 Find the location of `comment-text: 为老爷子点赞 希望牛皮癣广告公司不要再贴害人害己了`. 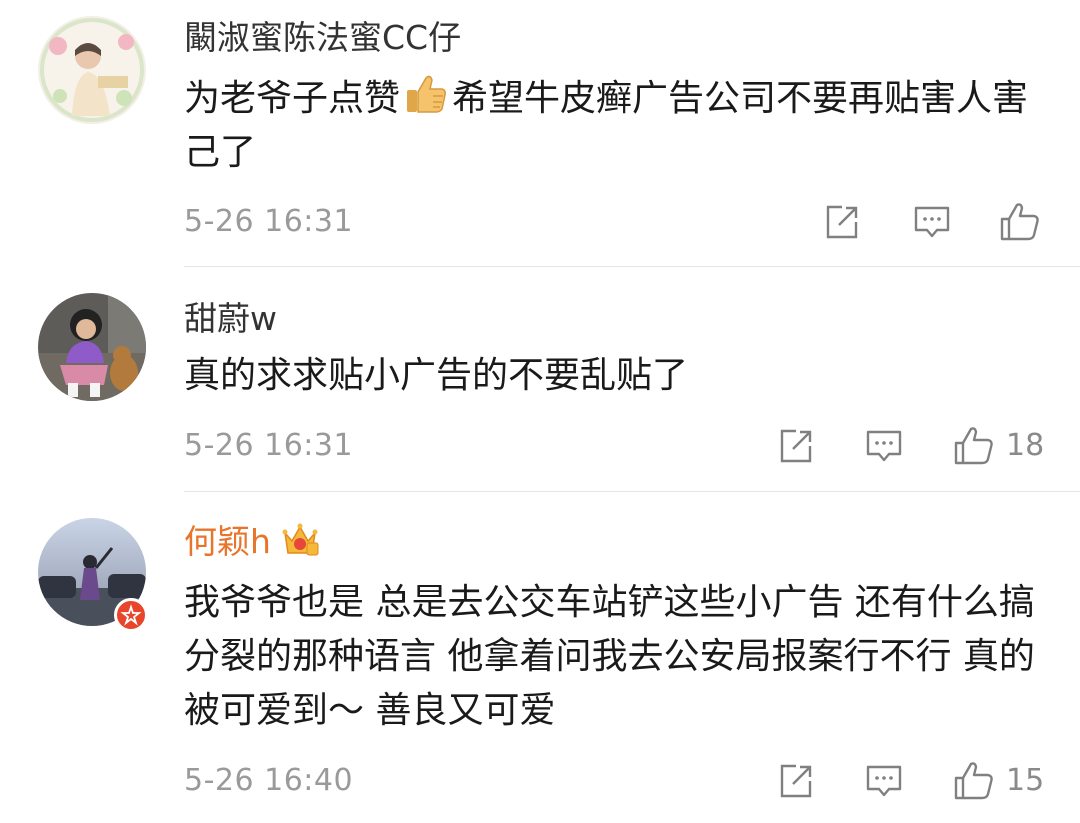

comment-text: 为老爷子点赞 希望牛皮癣广告公司不要再贴害人害己了 is located at coordinates (614, 126).